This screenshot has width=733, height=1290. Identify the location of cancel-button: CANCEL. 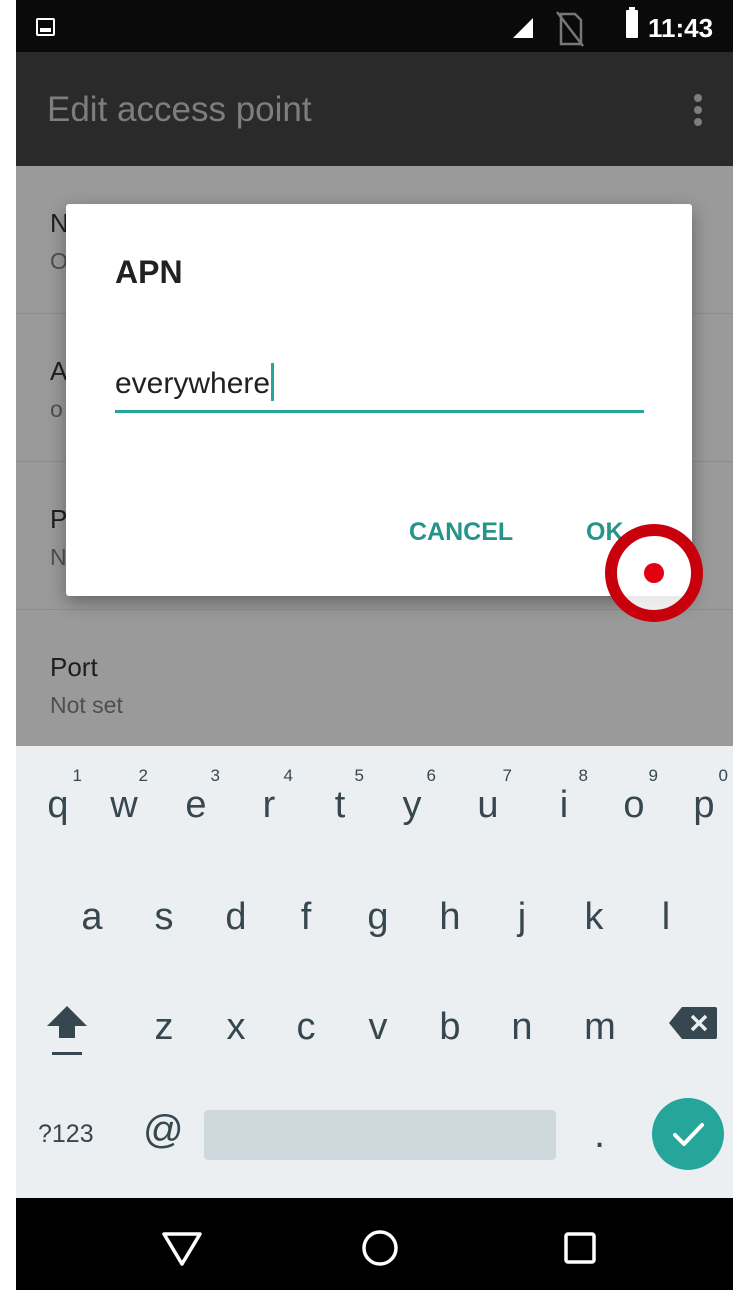
(461, 532).